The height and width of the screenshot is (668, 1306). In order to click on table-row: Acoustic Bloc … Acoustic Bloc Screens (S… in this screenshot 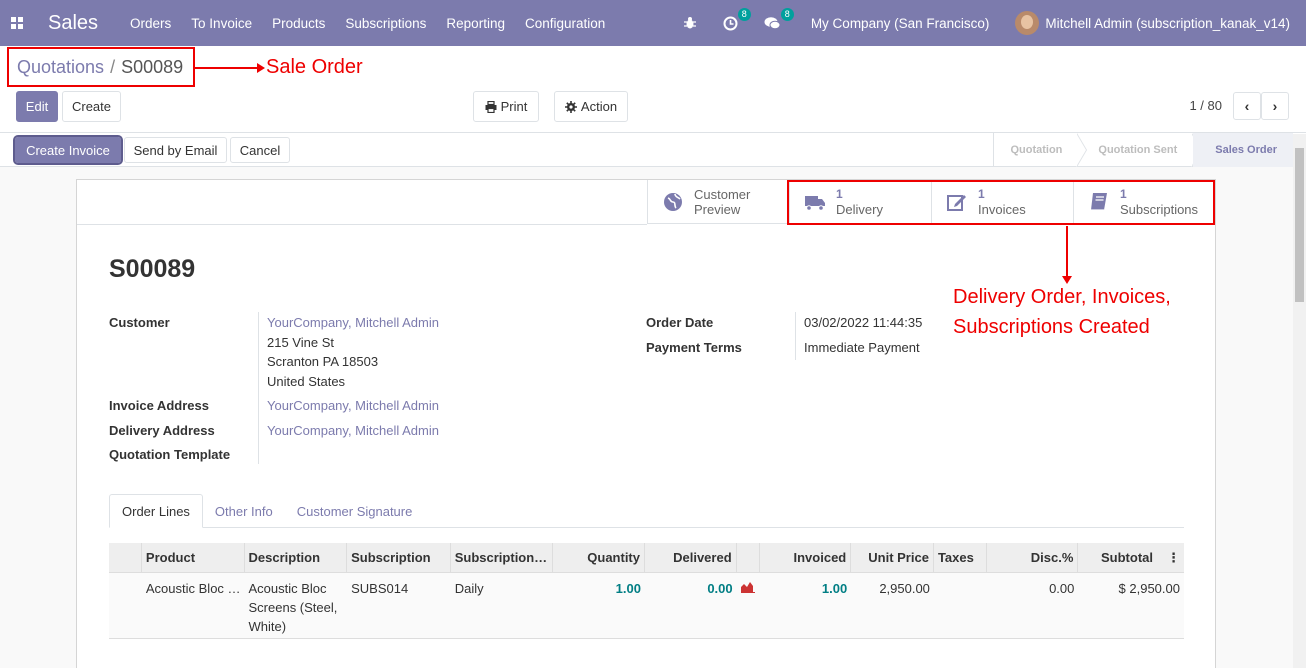, I will do `click(646, 606)`.